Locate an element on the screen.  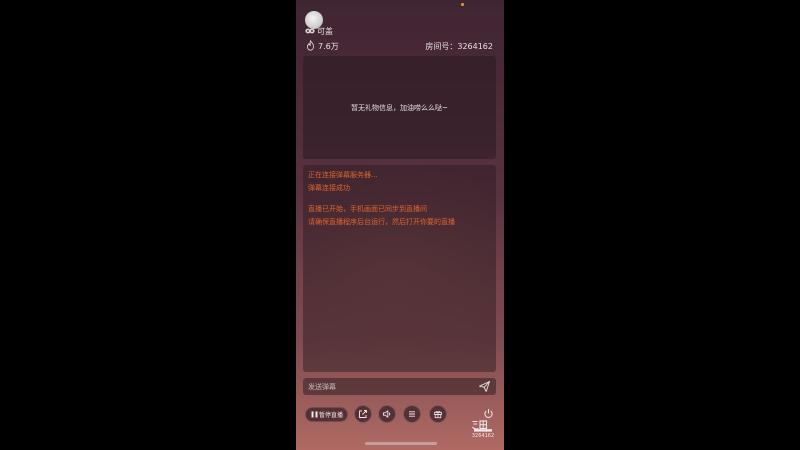
logo-room-id: 3264162 is located at coordinates (483, 436).